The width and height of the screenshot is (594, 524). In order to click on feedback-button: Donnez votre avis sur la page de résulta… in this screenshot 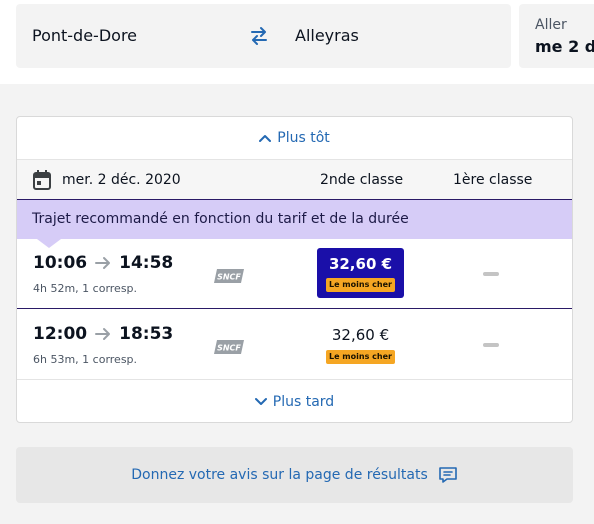, I will do `click(294, 475)`.